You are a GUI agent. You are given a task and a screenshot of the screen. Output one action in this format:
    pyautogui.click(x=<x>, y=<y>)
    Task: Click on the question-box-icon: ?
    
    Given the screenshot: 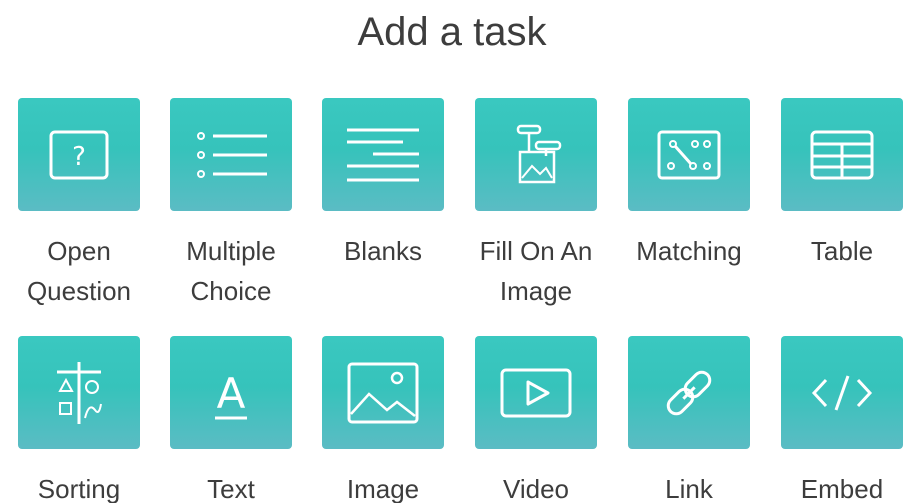 What is the action you would take?
    pyautogui.click(x=79, y=154)
    